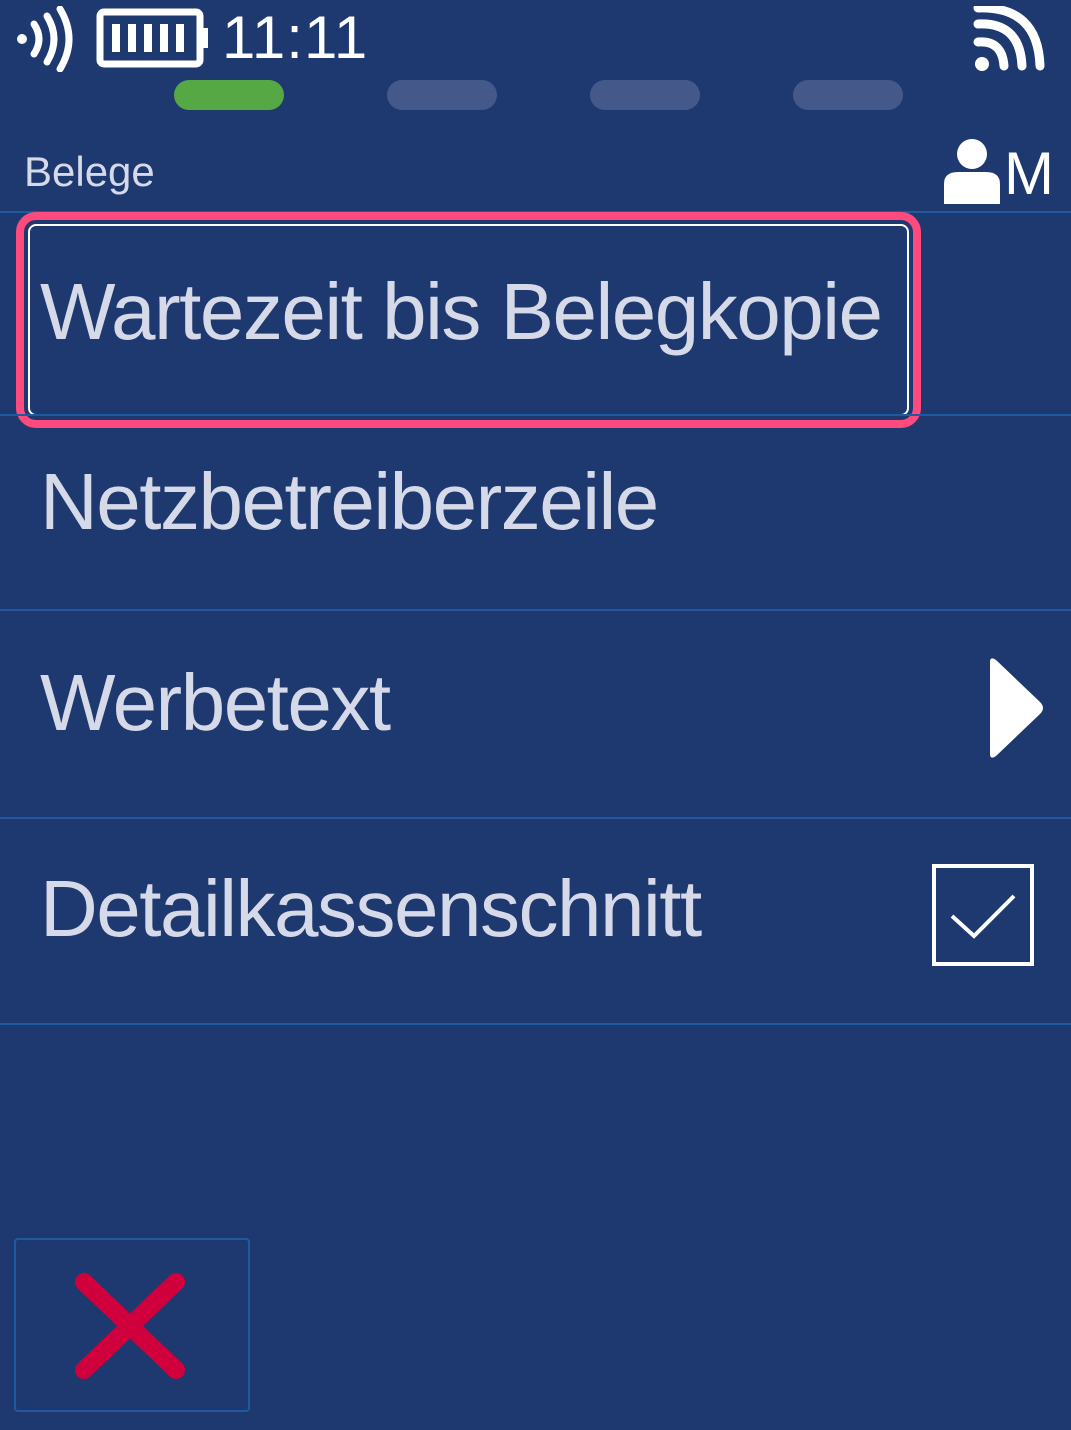 This screenshot has height=1430, width=1071. I want to click on user-icon, so click(972, 171).